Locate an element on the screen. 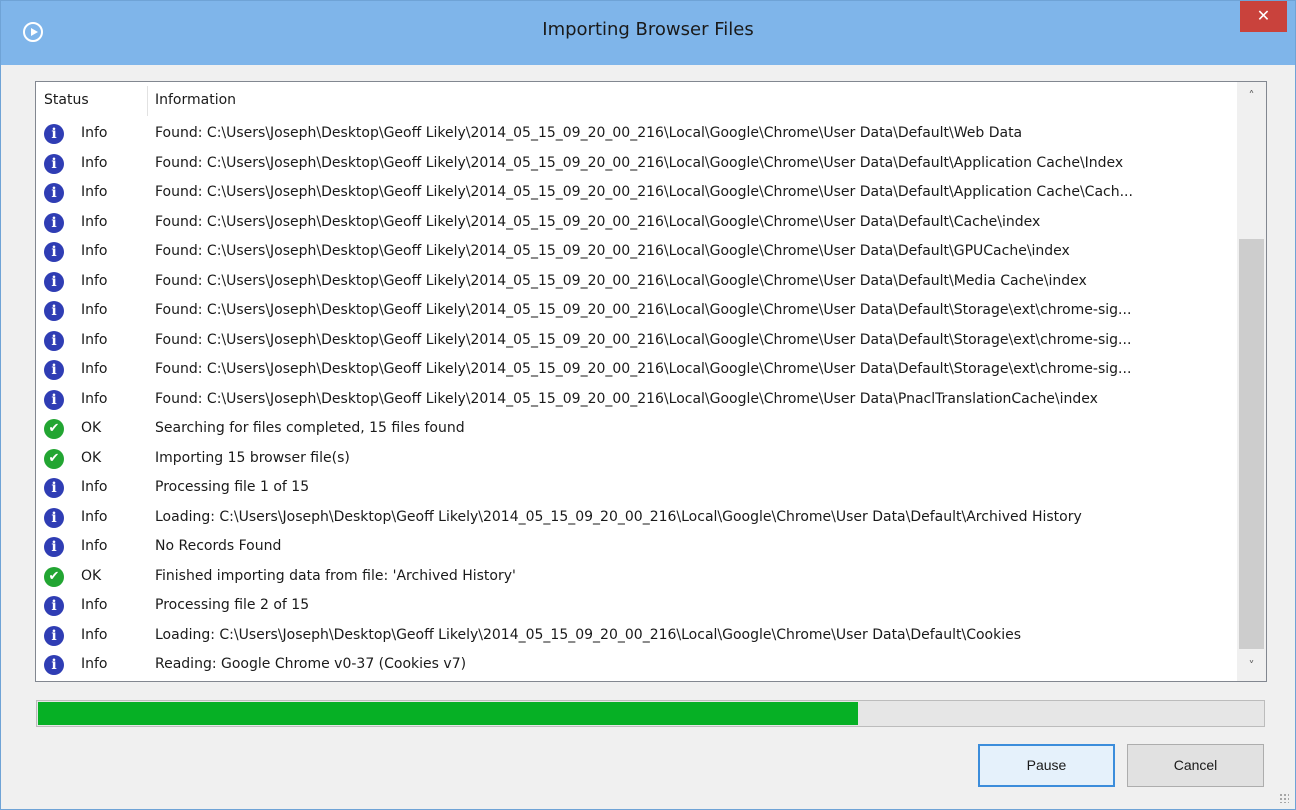 This screenshot has height=810, width=1296. message-text: Processing file 2 of 15 is located at coordinates (232, 605).